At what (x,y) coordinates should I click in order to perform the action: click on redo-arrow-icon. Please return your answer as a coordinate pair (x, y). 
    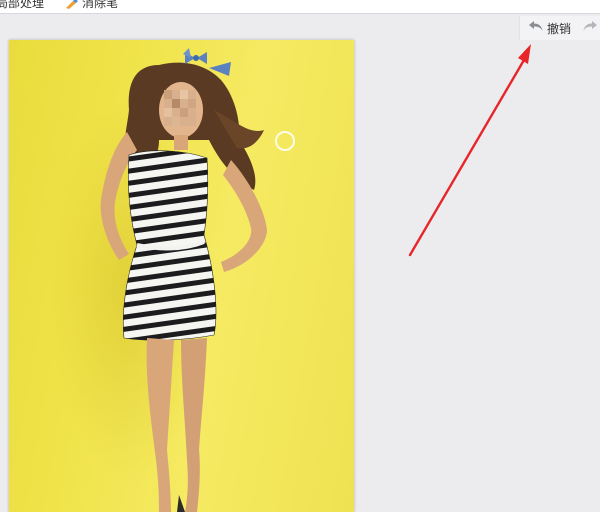
    Looking at the image, I should click on (590, 28).